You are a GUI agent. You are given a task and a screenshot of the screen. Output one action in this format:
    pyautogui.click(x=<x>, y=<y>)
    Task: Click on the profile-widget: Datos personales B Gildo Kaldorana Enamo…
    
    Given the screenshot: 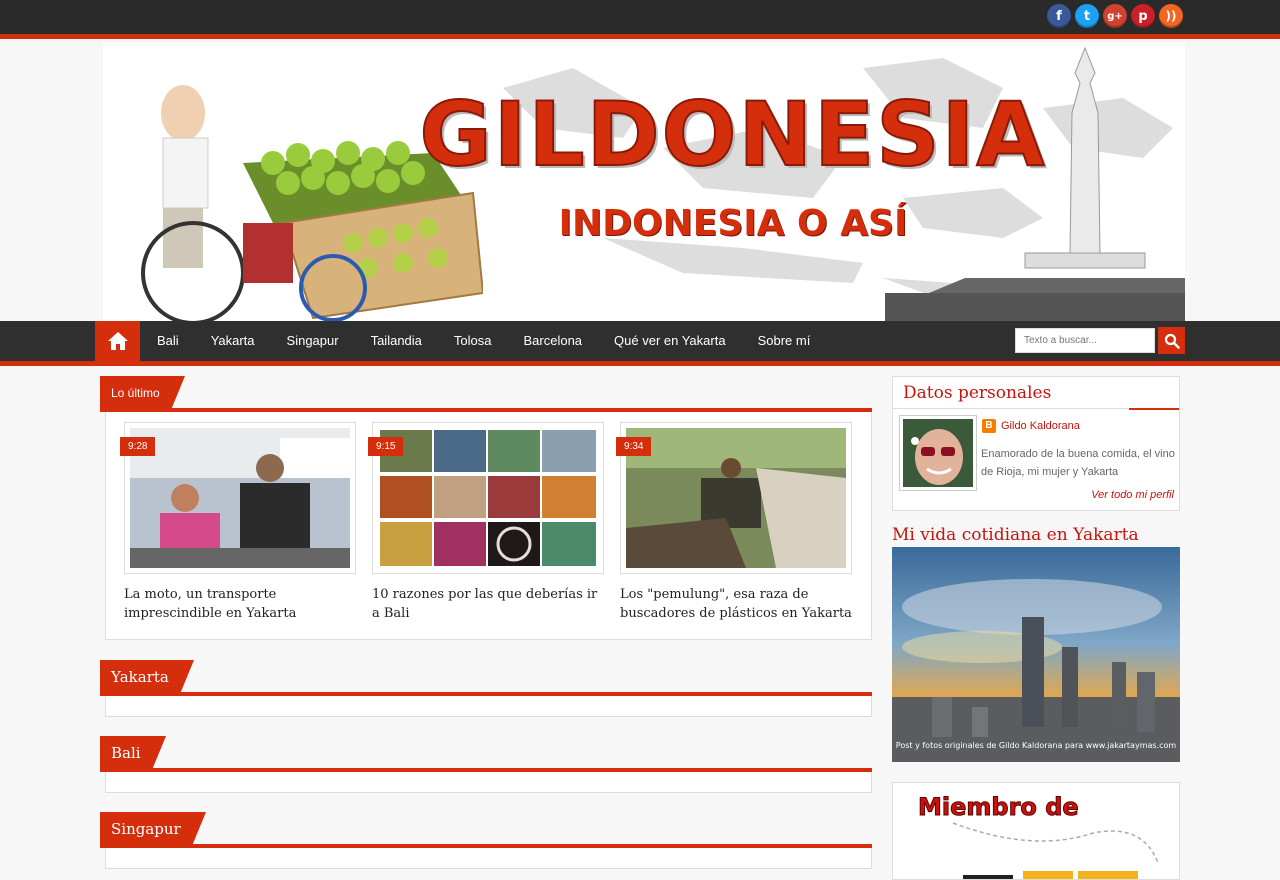 What is the action you would take?
    pyautogui.click(x=1036, y=443)
    